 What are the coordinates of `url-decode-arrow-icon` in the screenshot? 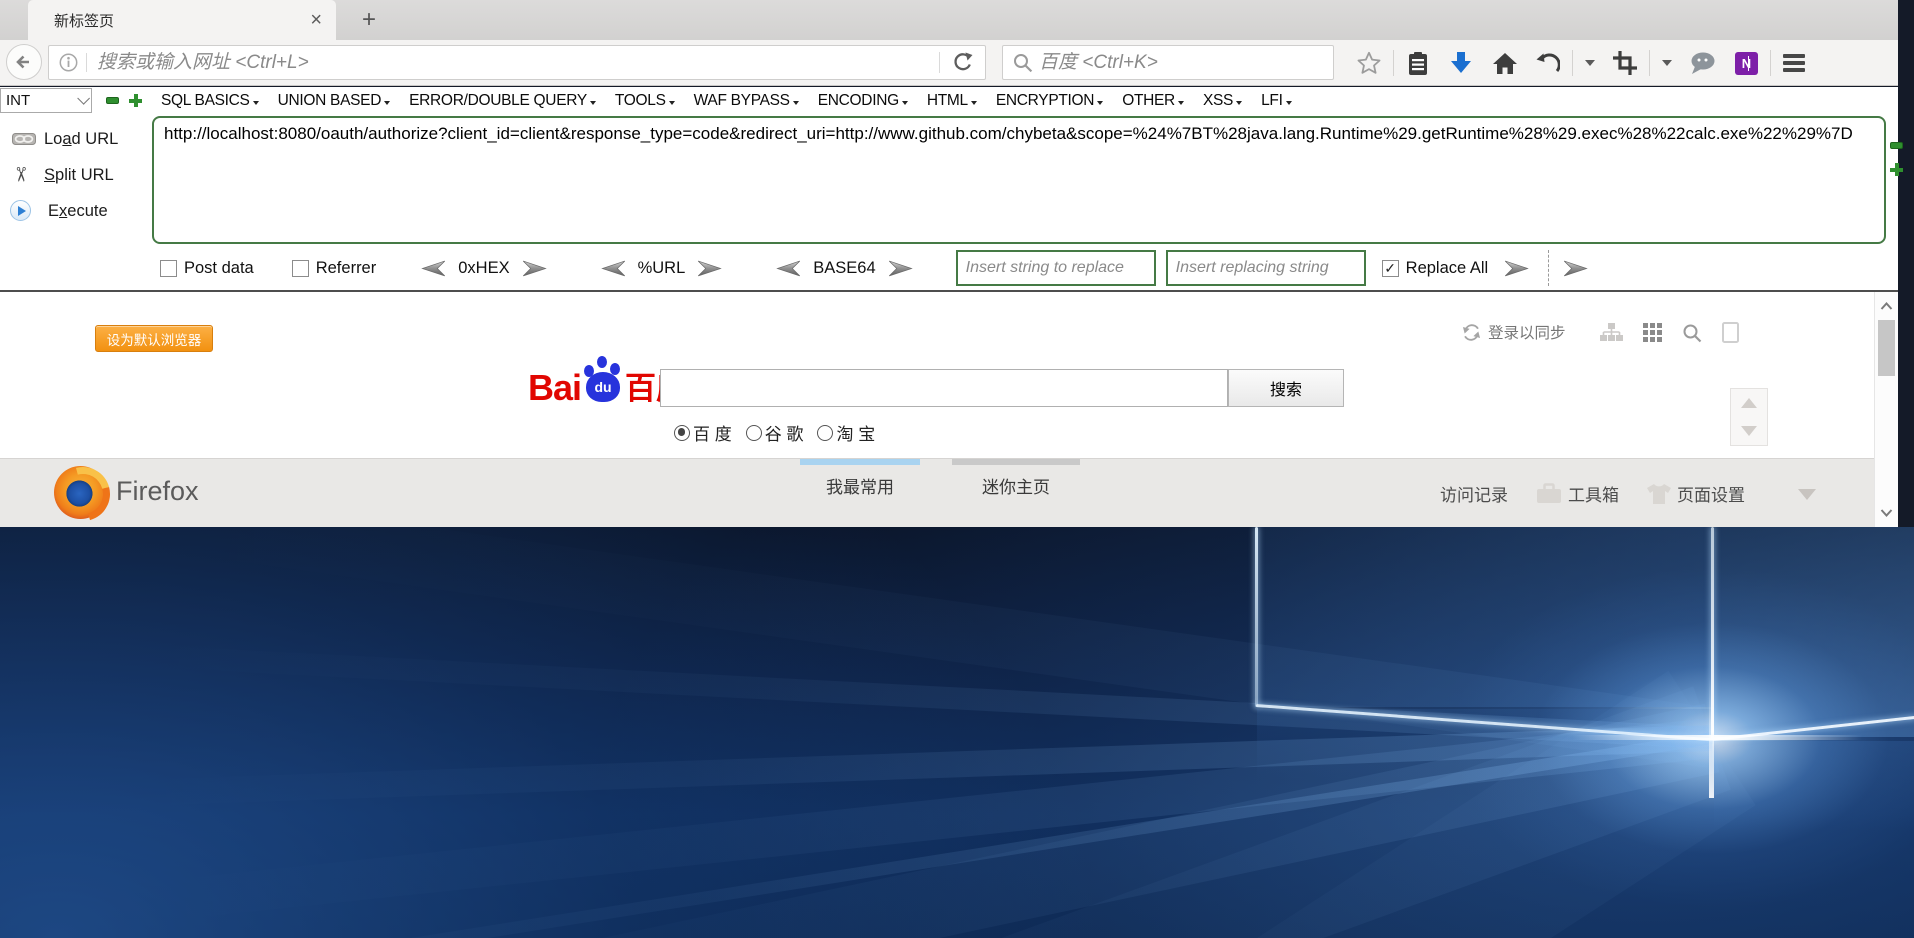 It's located at (612, 268).